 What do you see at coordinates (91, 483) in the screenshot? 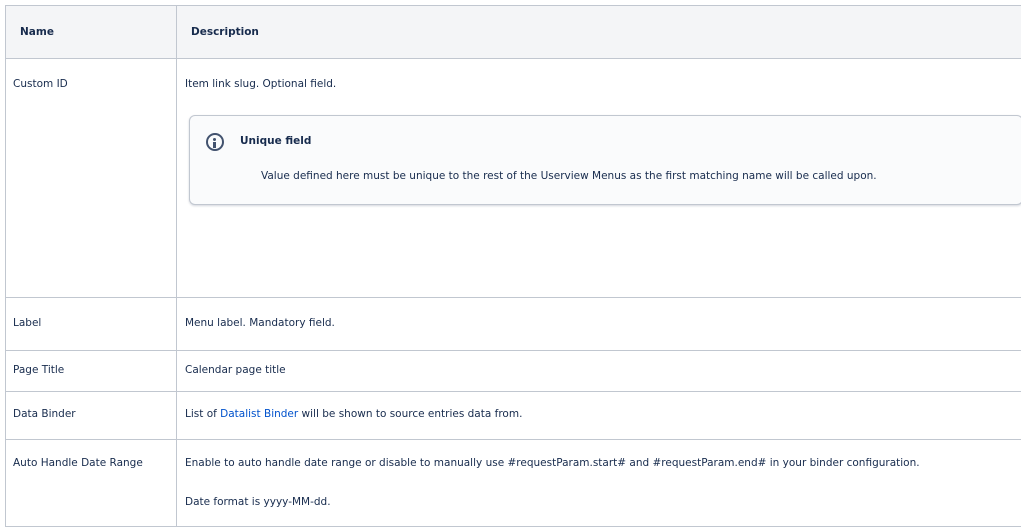
I see `row-name-cell: Auto Handle Date Range` at bounding box center [91, 483].